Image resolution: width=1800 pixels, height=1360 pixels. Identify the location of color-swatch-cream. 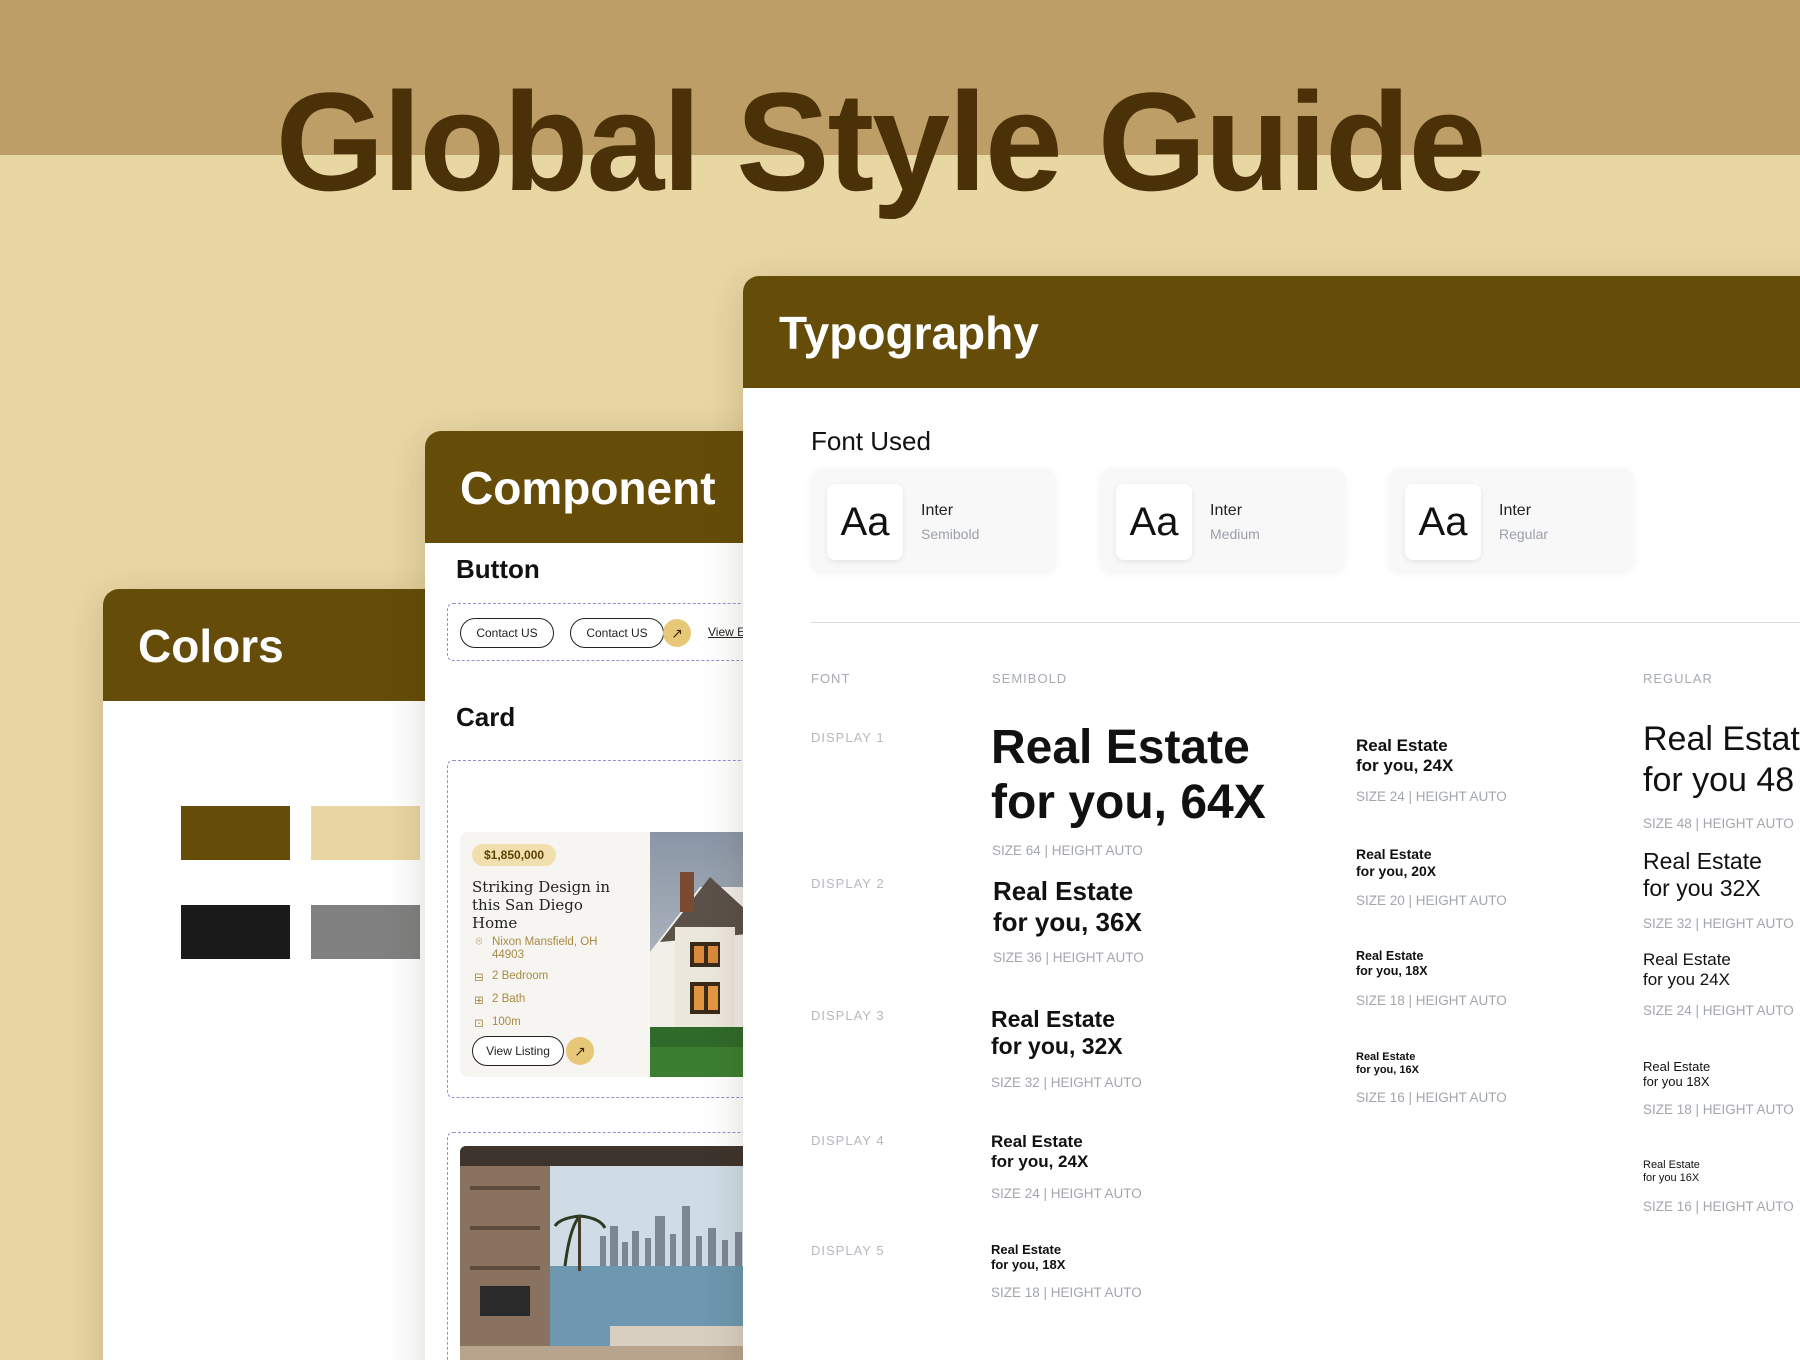
(365, 833).